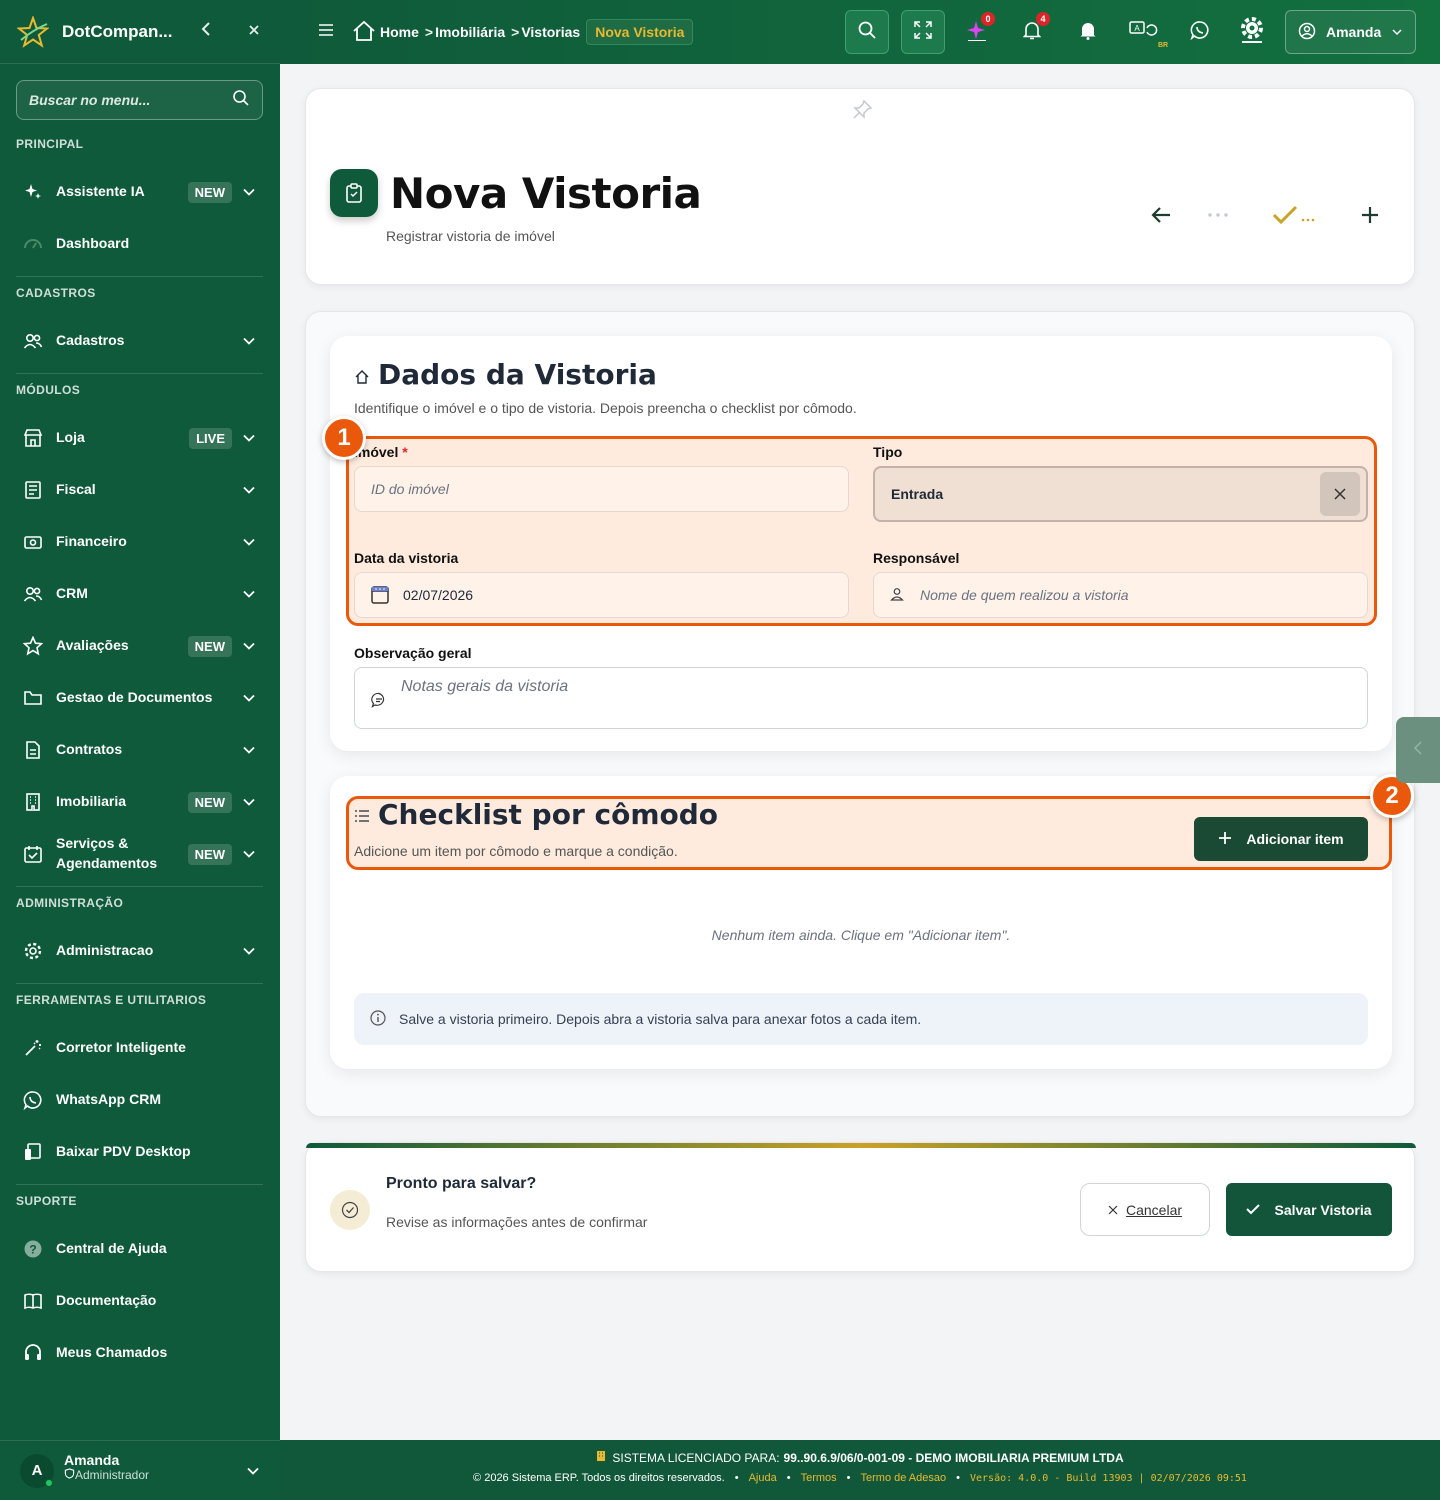 The height and width of the screenshot is (1500, 1440). I want to click on star-logo-icon, so click(33, 32).